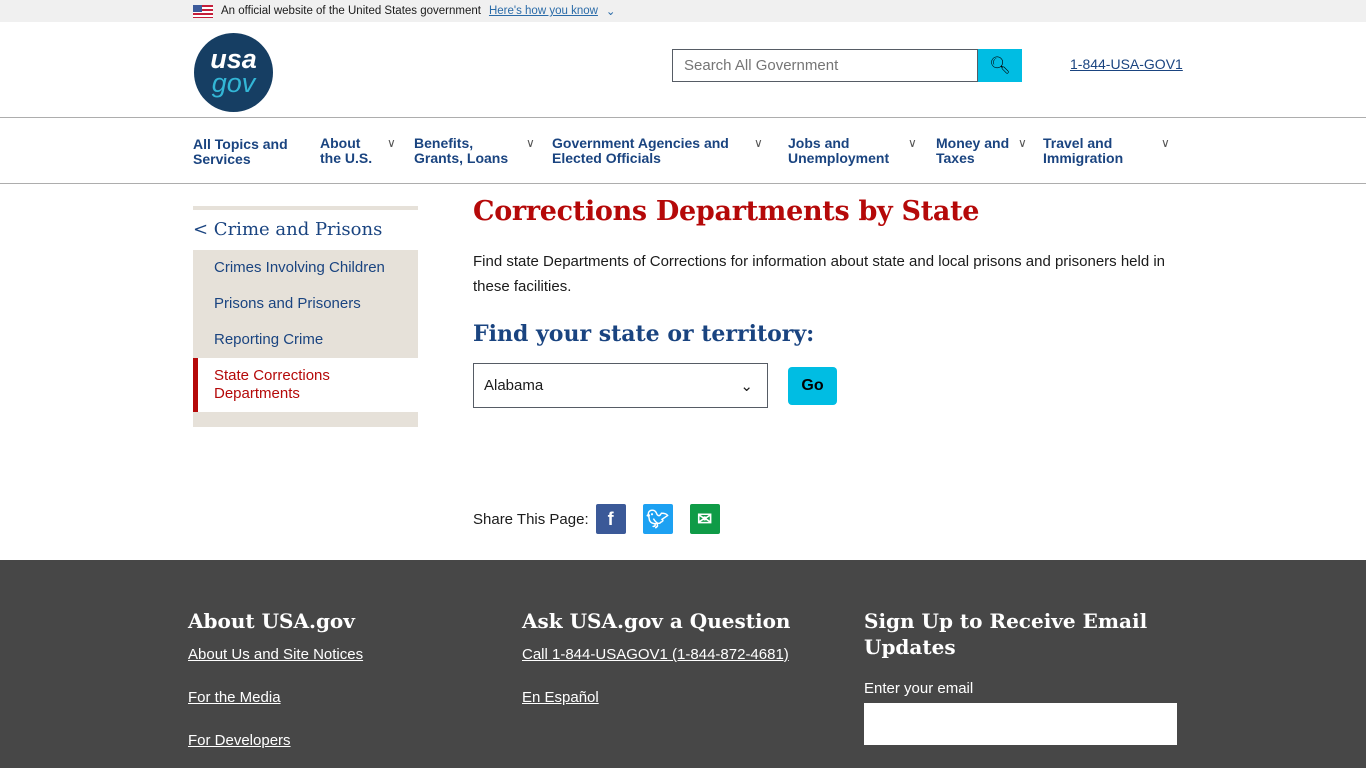 The width and height of the screenshot is (1366, 775). Describe the element at coordinates (305, 419) in the screenshot. I see `sidebar-footer` at that location.